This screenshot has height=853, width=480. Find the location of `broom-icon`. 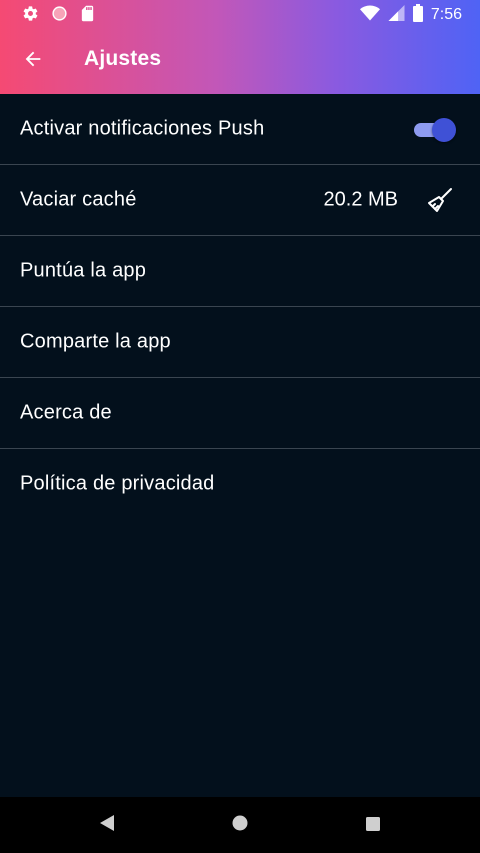

broom-icon is located at coordinates (440, 200).